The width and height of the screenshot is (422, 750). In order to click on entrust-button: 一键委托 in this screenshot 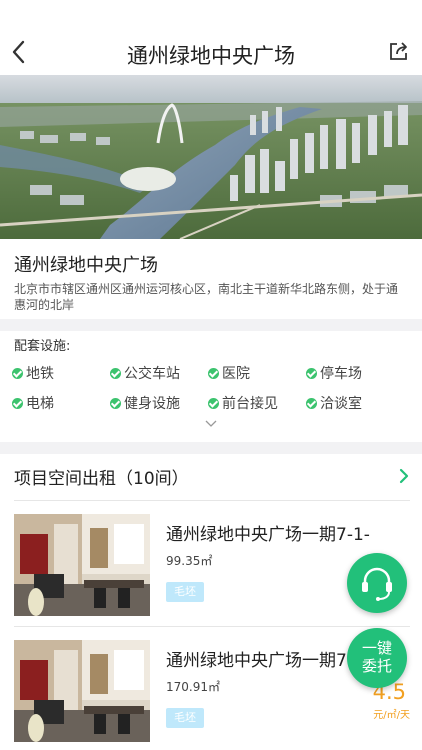, I will do `click(377, 658)`.